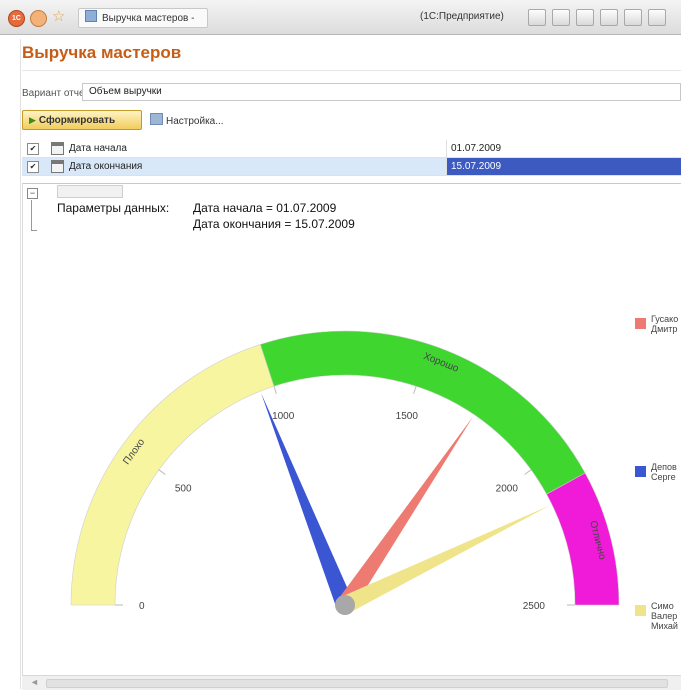 The width and height of the screenshot is (681, 697). What do you see at coordinates (34, 682) in the screenshot?
I see `scroll-left-icon: ◄` at bounding box center [34, 682].